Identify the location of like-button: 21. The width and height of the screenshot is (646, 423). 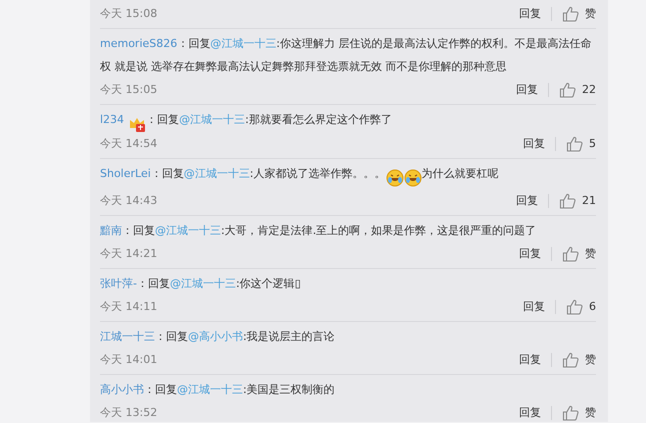
(577, 201).